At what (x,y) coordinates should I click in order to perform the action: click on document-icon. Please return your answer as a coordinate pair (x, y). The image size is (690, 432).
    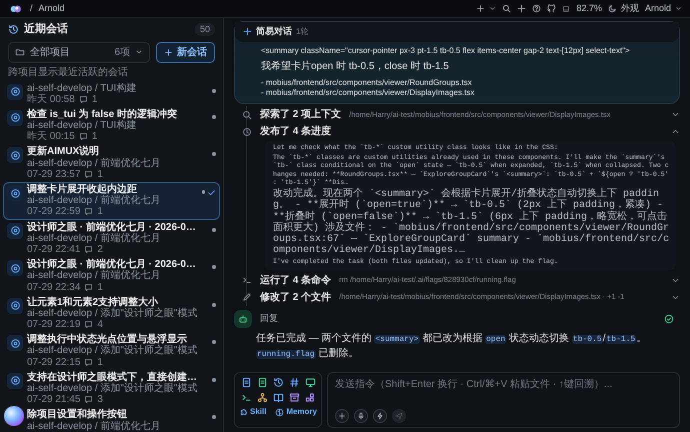
    Looking at the image, I should click on (246, 382).